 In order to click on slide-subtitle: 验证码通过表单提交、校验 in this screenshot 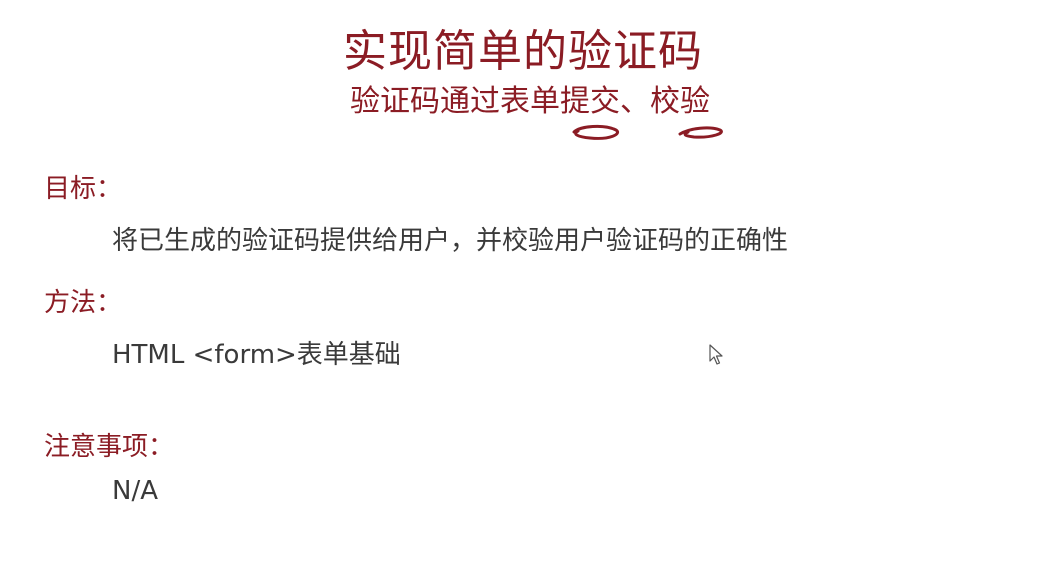, I will do `click(530, 101)`.